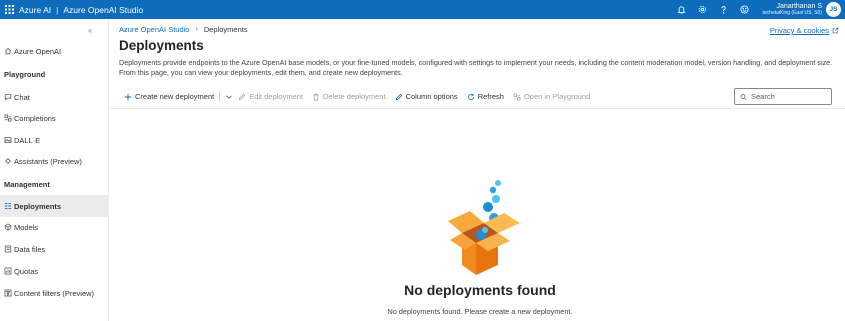 This screenshot has height=321, width=845. Describe the element at coordinates (27, 184) in the screenshot. I see `section-title-management: Management` at that location.